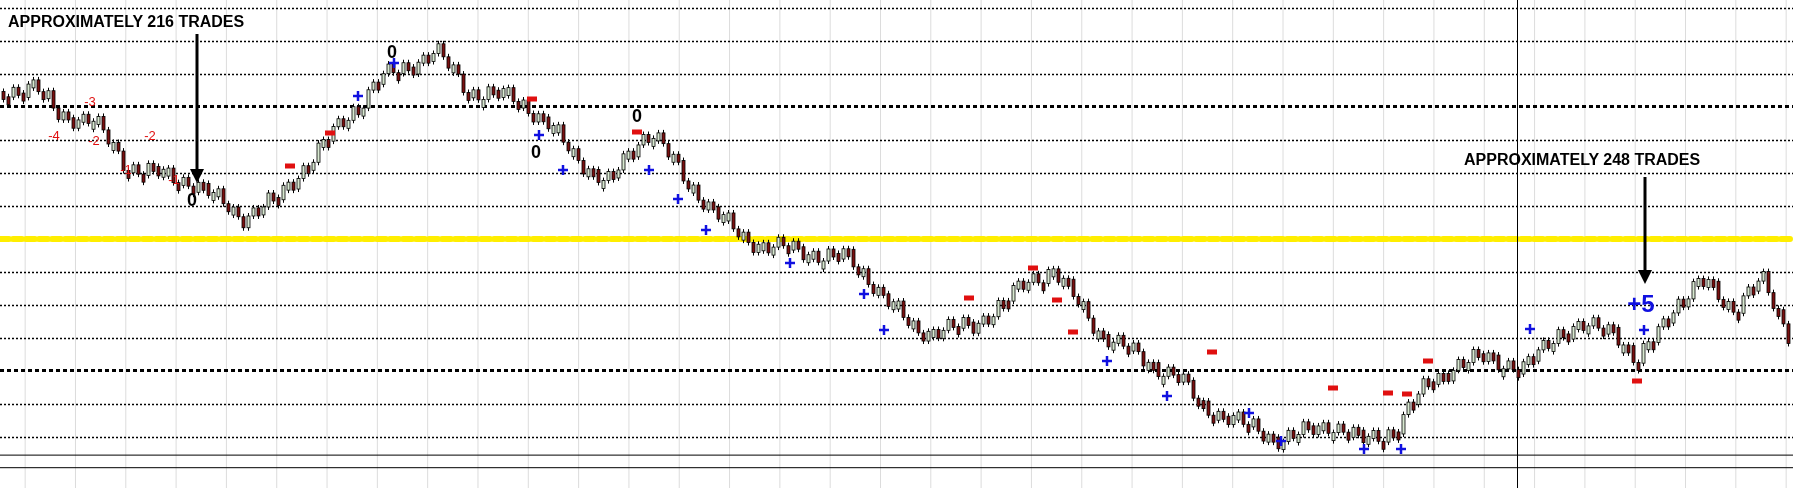 The width and height of the screenshot is (1793, 488). What do you see at coordinates (126, 21) in the screenshot?
I see `callout-label: APPROXIMATELY 216 TRADES` at bounding box center [126, 21].